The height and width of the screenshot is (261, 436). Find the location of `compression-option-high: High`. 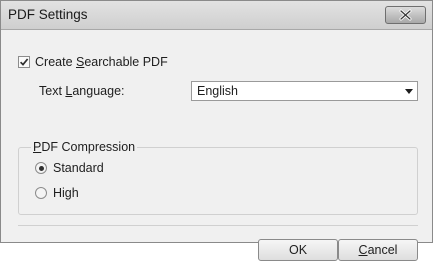

compression-option-high: High is located at coordinates (57, 193).